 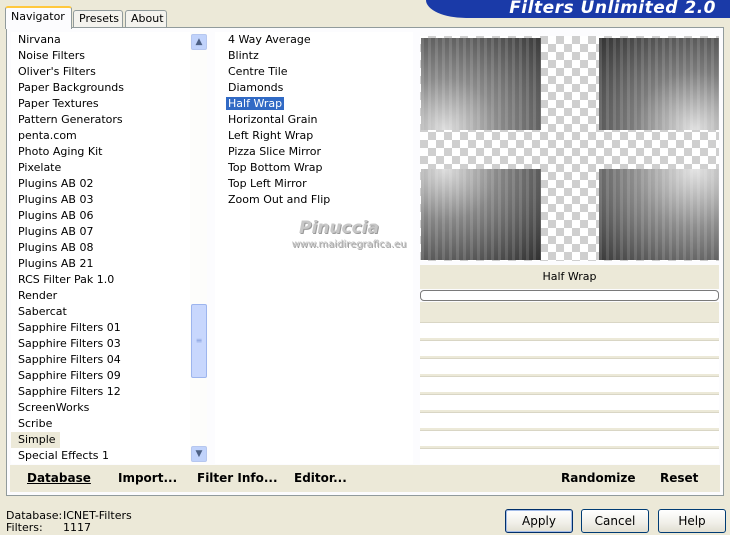 I want to click on tab-navigator: Navigator, so click(x=38, y=17).